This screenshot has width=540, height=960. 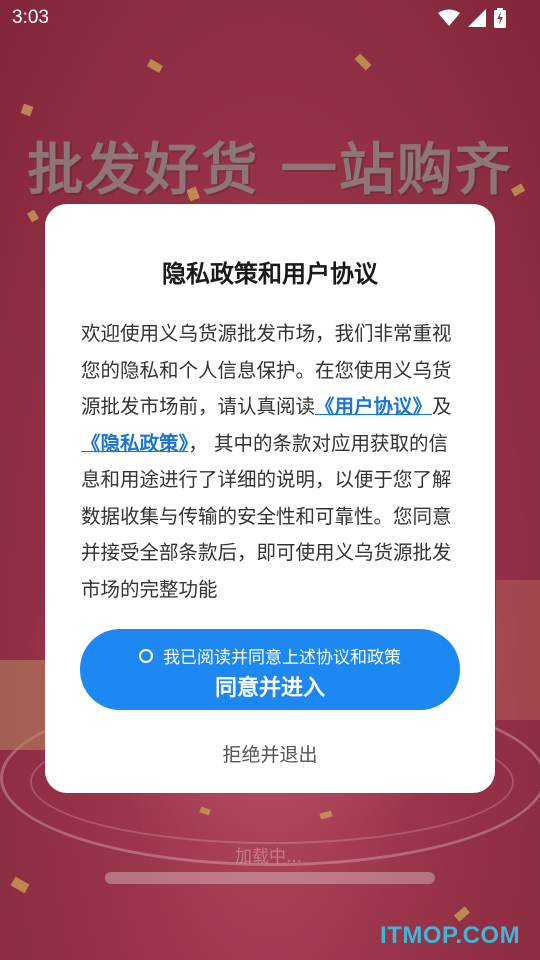 What do you see at coordinates (270, 18) in the screenshot?
I see `status-bar: 3:03` at bounding box center [270, 18].